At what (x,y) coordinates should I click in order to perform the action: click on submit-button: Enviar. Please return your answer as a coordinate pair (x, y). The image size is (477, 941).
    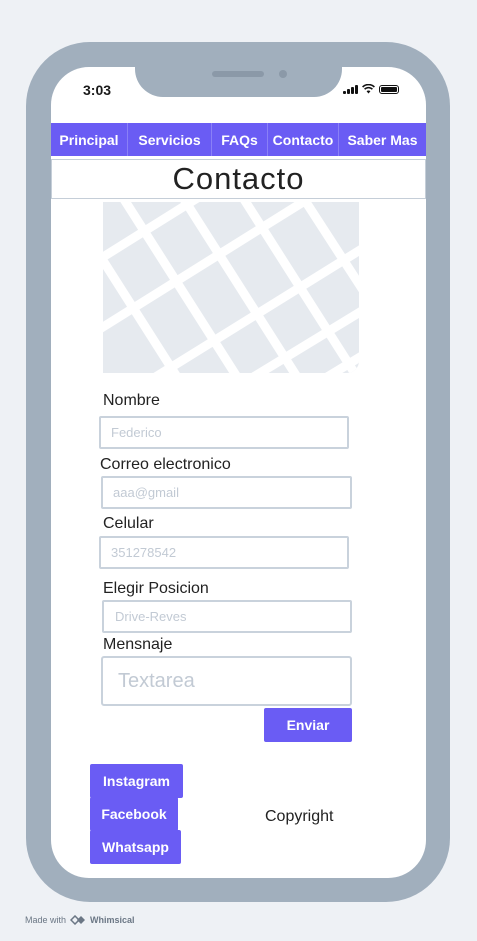
    Looking at the image, I should click on (308, 725).